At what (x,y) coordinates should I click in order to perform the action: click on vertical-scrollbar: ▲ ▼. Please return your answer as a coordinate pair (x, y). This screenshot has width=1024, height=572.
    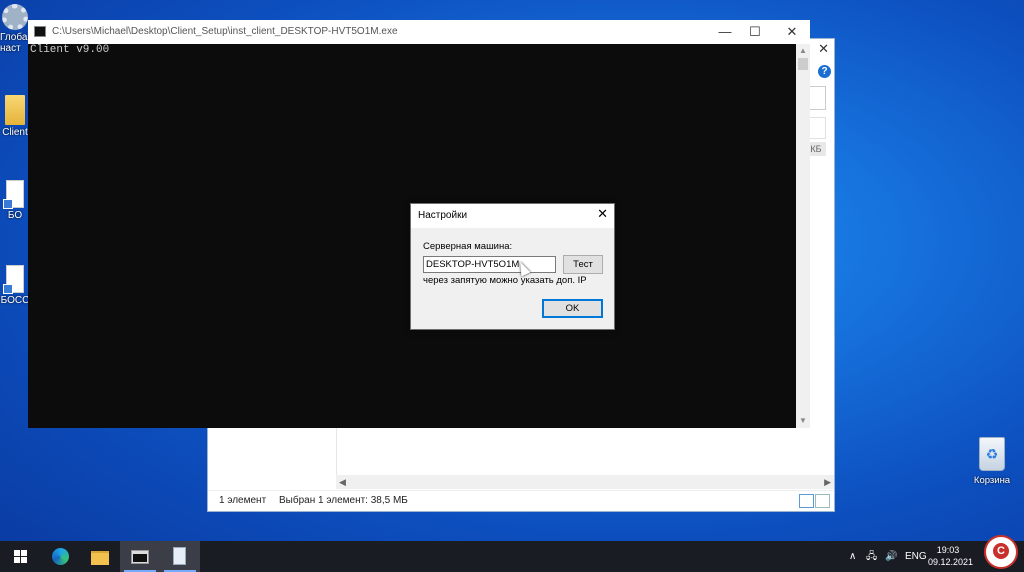
    Looking at the image, I should click on (803, 236).